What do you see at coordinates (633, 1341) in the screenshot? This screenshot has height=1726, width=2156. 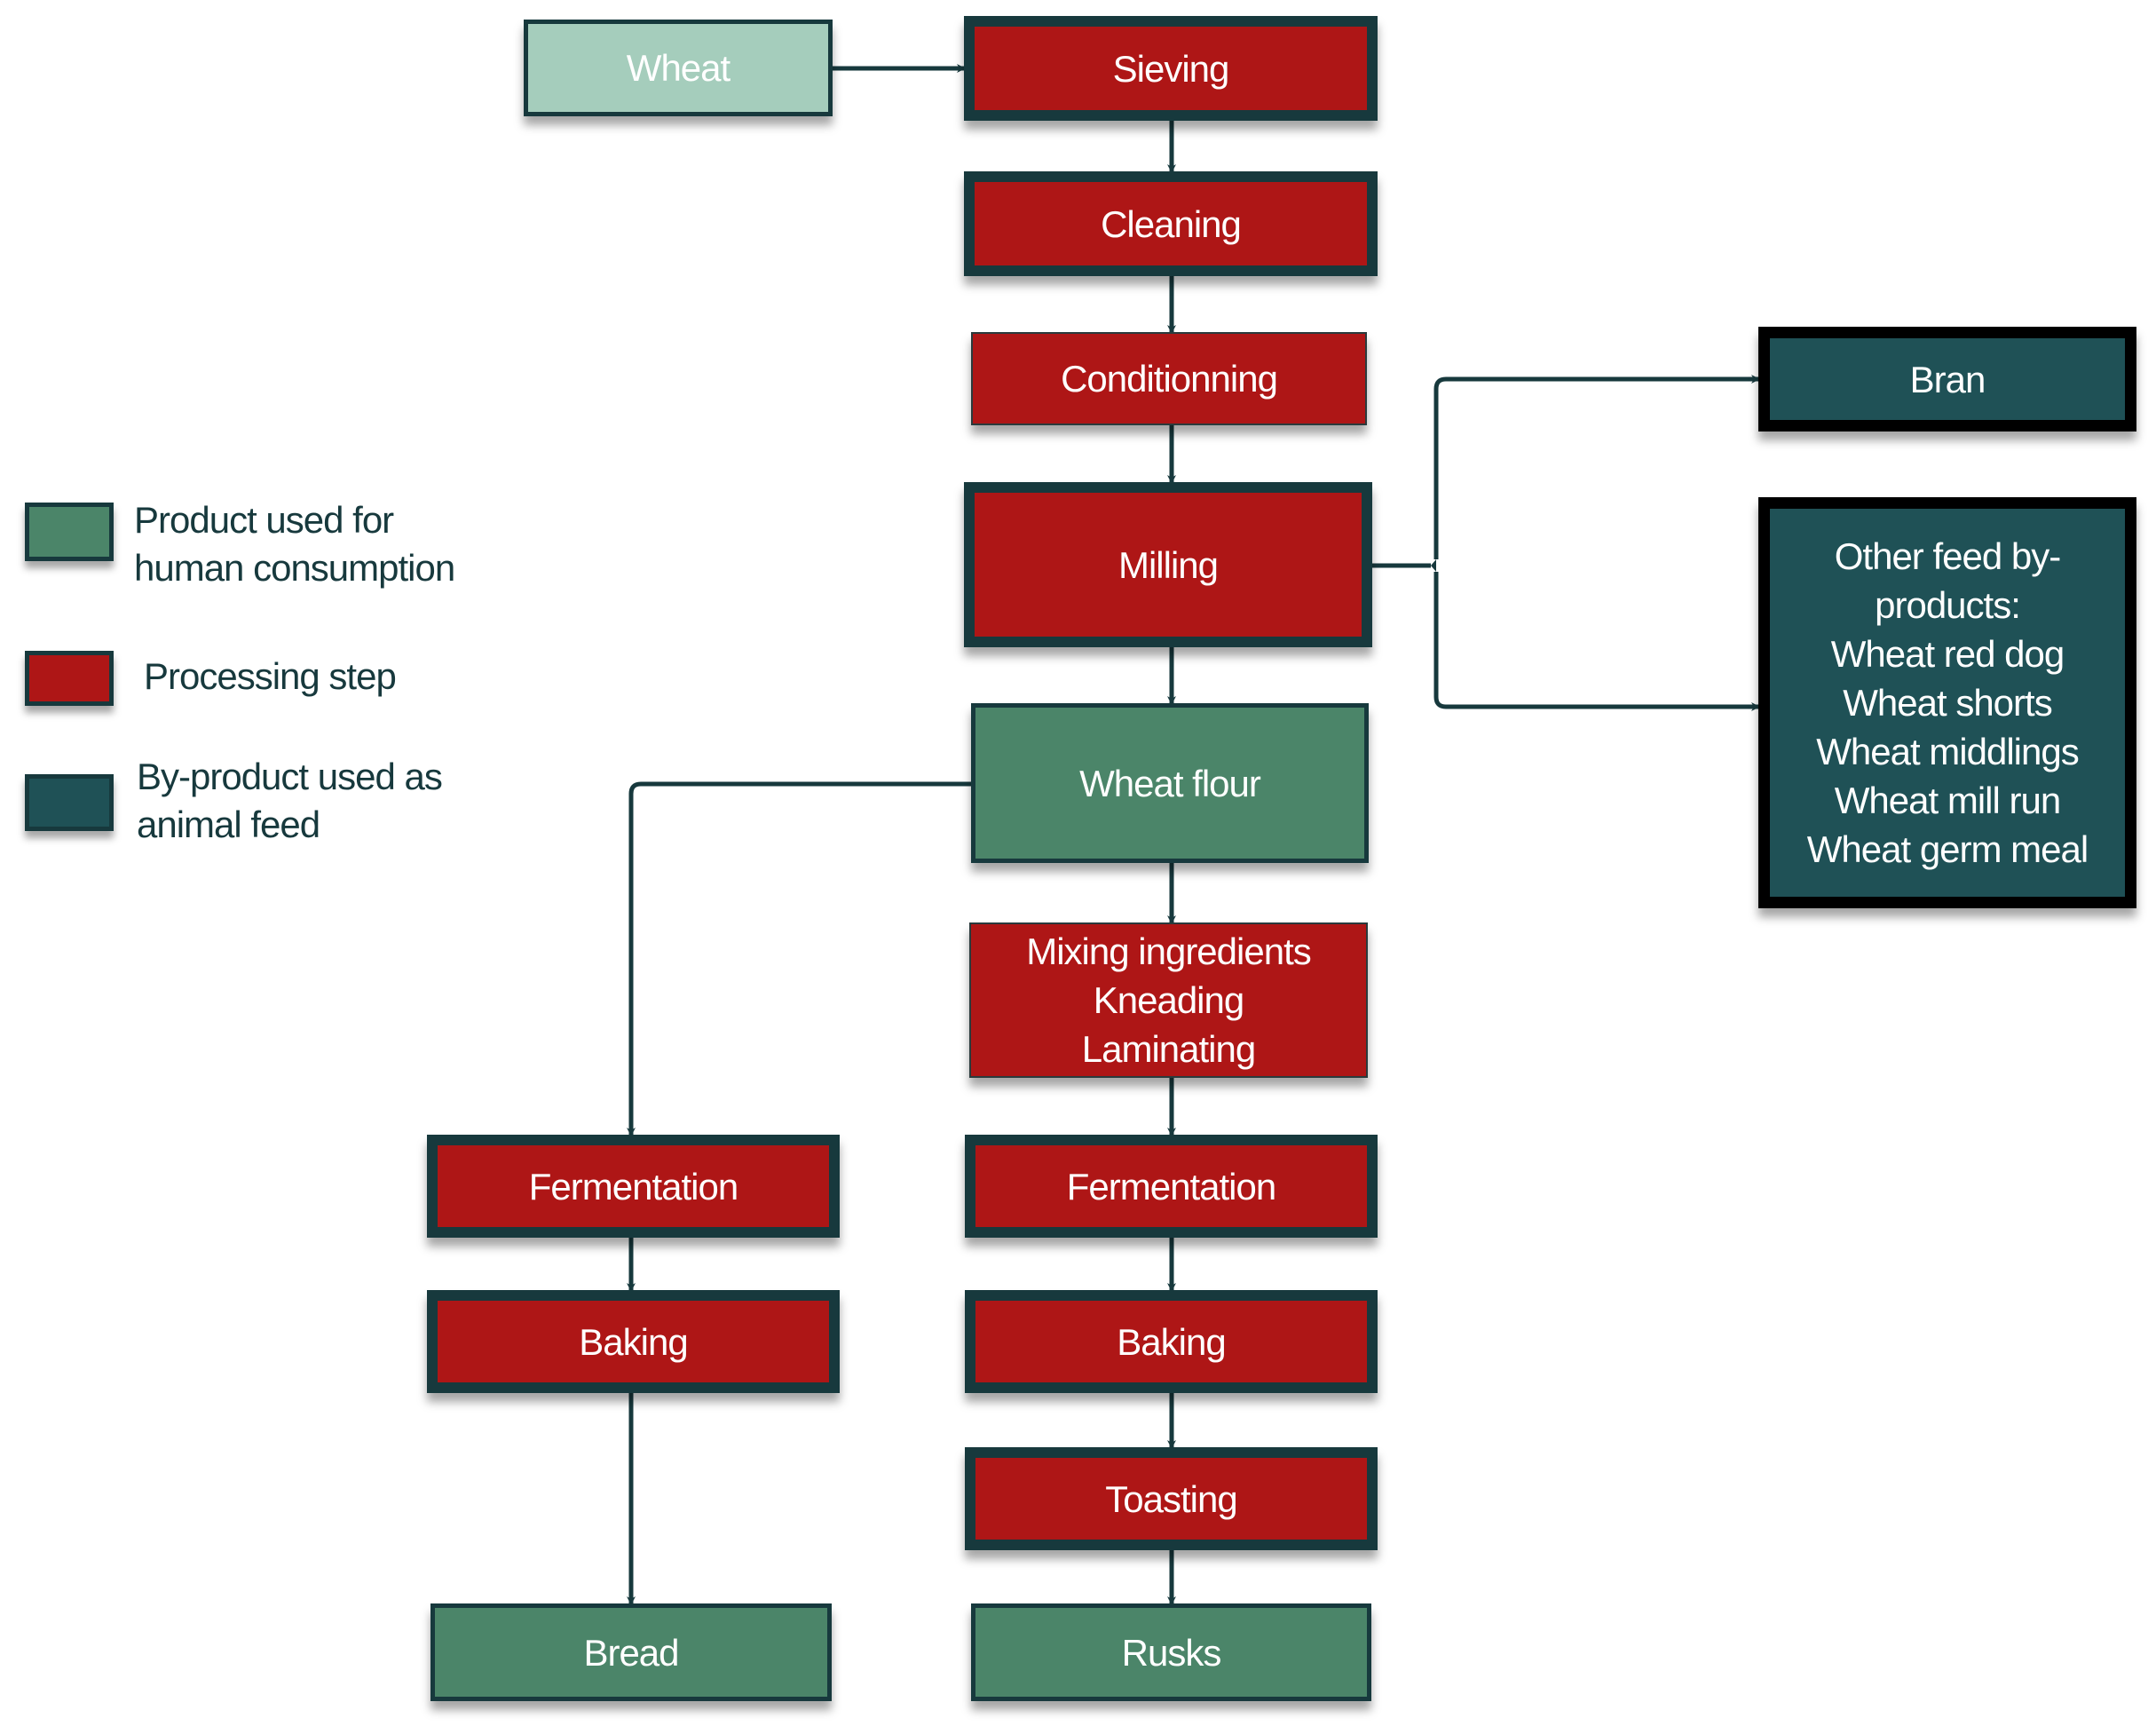 I see `node-baking-bread: Baking` at bounding box center [633, 1341].